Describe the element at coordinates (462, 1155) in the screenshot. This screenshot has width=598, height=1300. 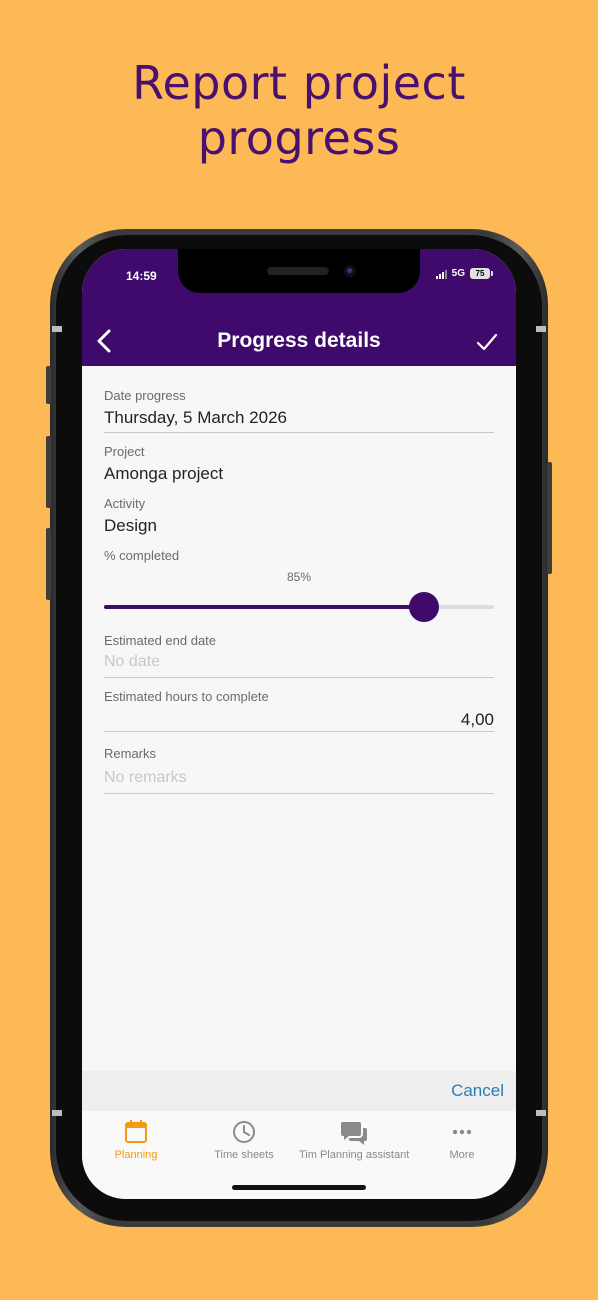
I see `tab-label: More` at that location.